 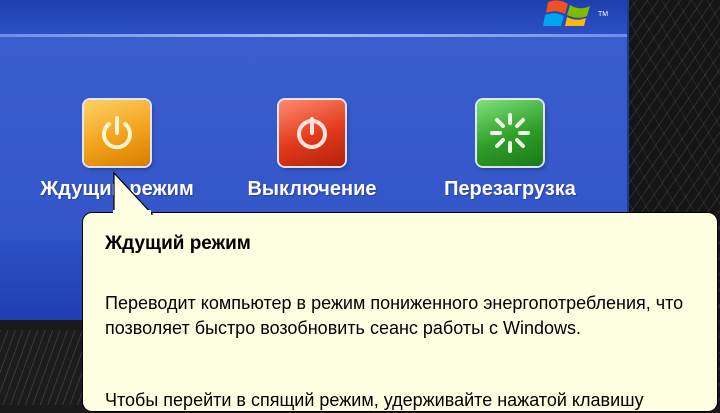 What do you see at coordinates (603, 14) in the screenshot?
I see `svg-text: TM` at bounding box center [603, 14].